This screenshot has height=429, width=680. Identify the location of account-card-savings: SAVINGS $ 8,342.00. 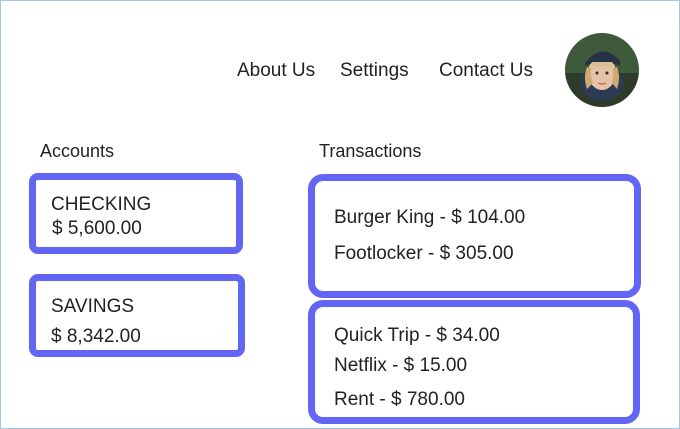
(137, 315).